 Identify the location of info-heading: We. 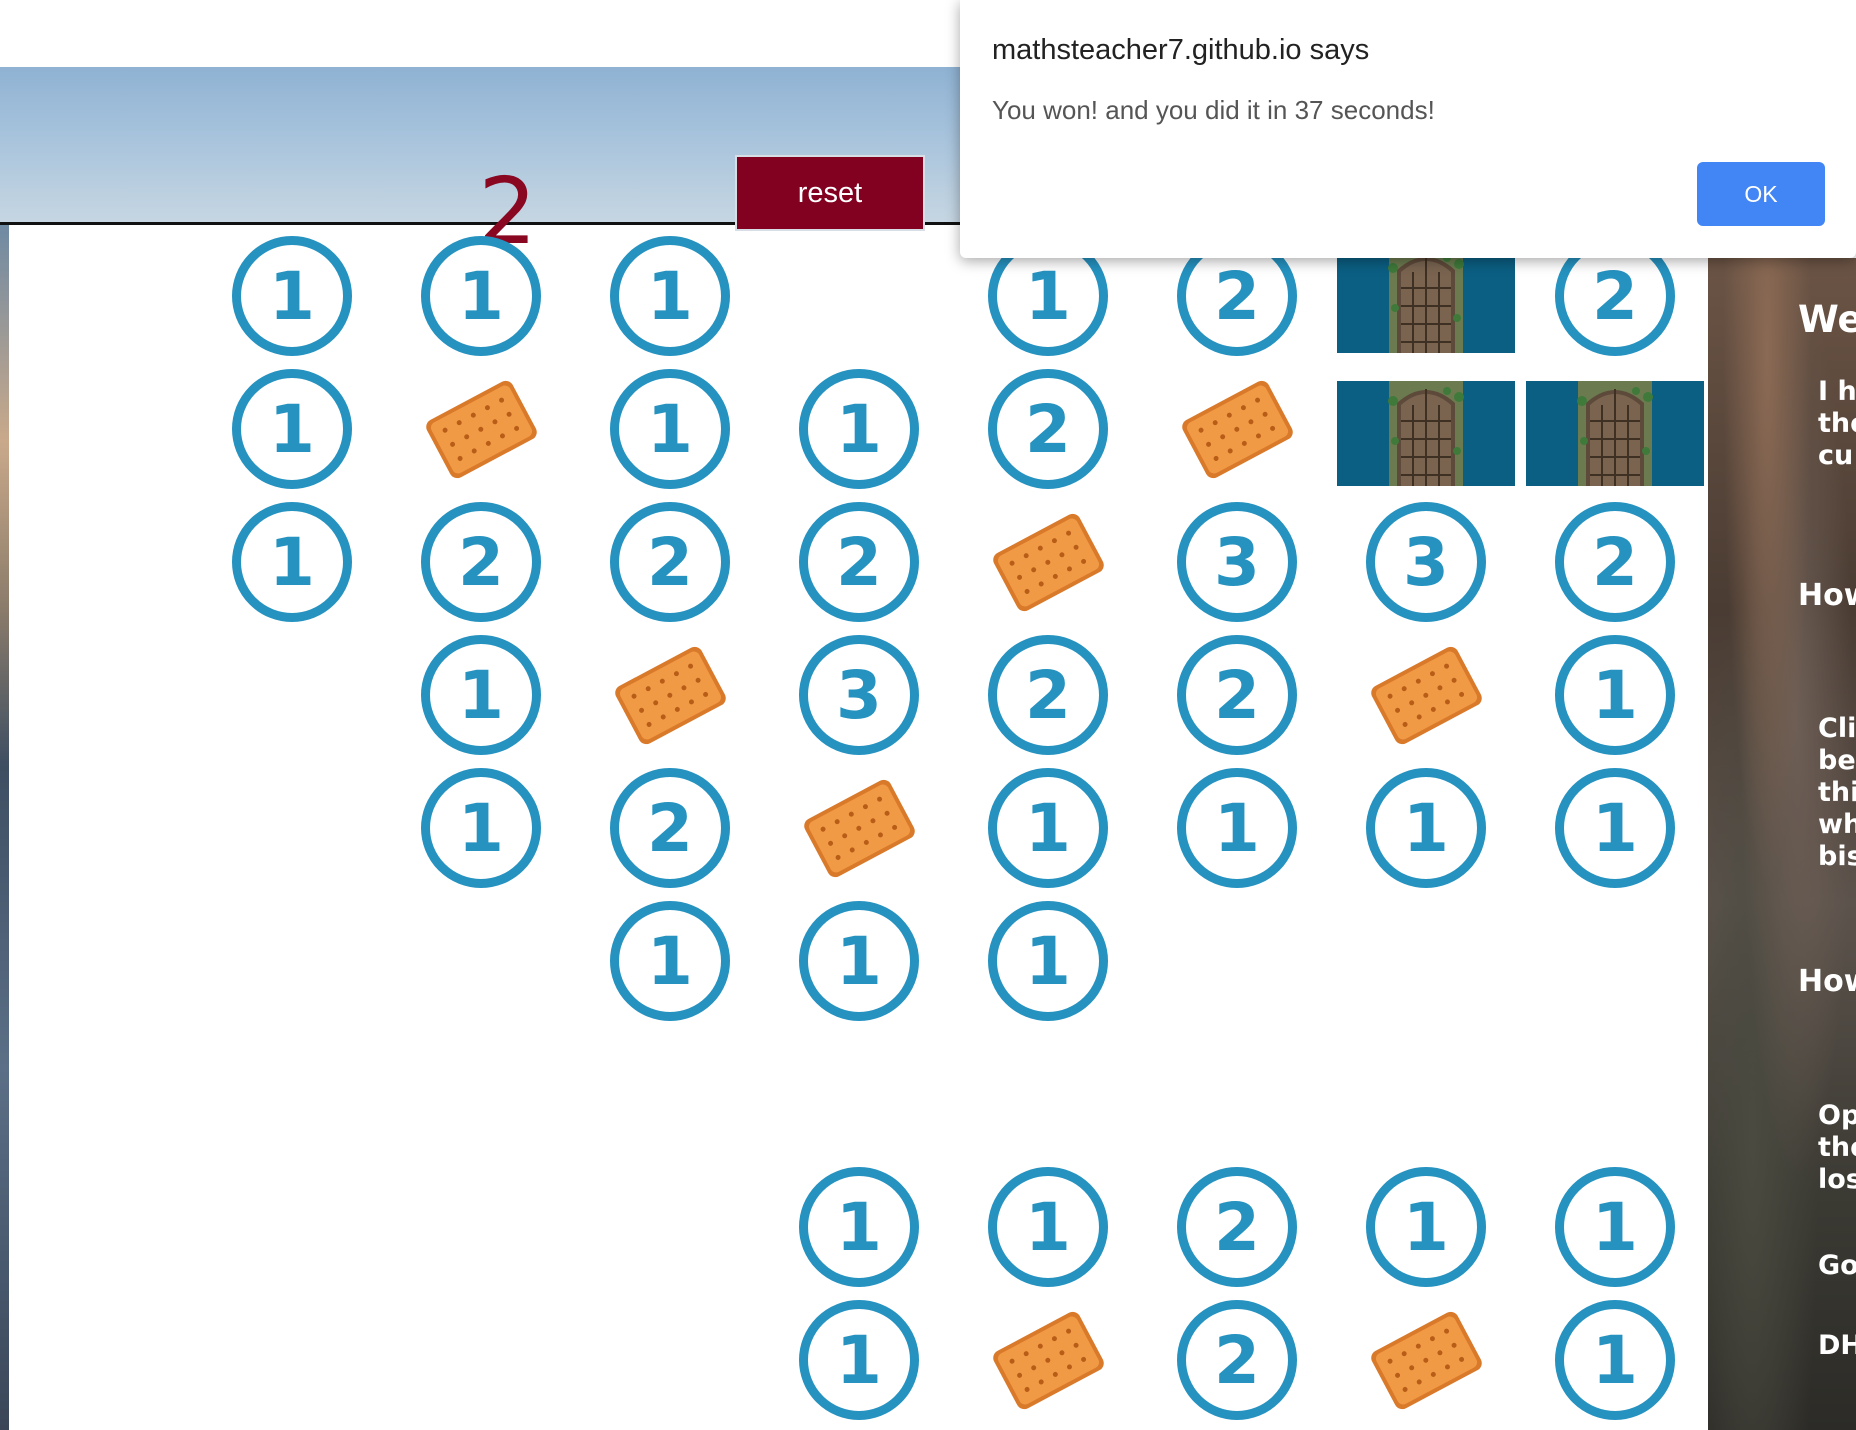
(1827, 319).